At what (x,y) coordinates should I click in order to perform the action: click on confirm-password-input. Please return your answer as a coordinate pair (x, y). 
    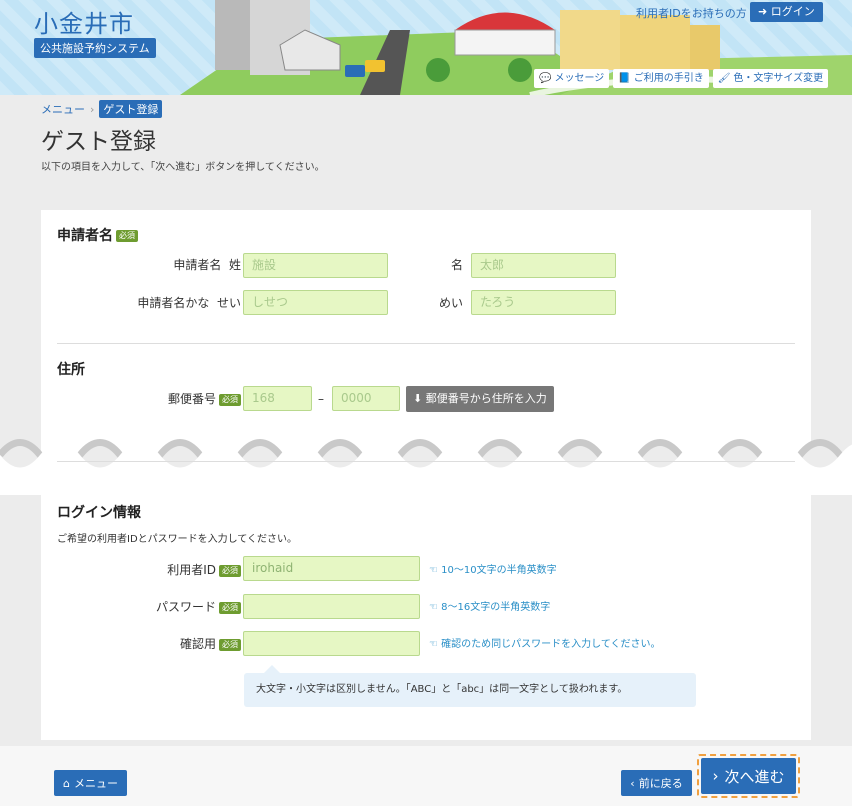
    Looking at the image, I should click on (331, 643).